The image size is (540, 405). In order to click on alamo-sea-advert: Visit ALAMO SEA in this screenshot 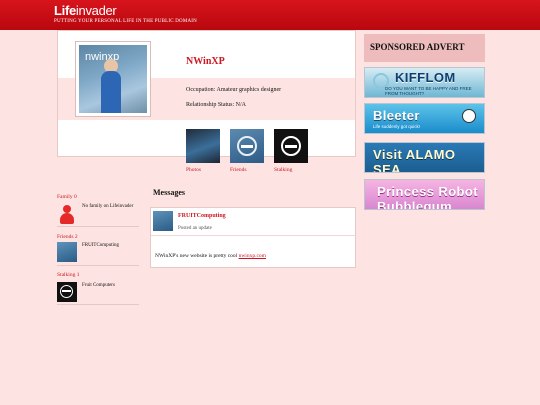, I will do `click(424, 157)`.